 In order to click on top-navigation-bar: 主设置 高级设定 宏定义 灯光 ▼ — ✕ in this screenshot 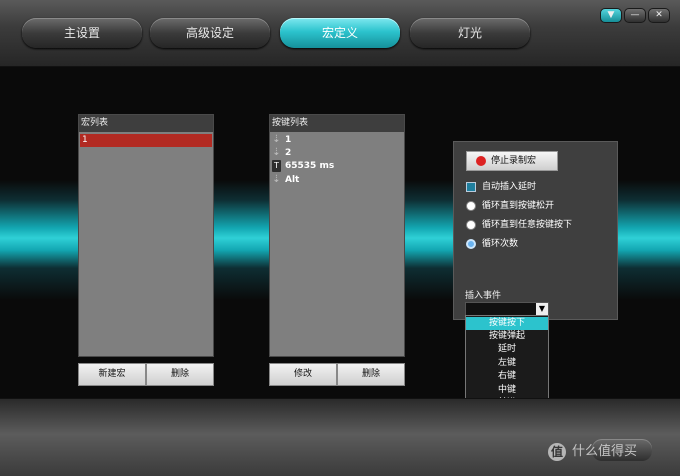, I will do `click(340, 33)`.